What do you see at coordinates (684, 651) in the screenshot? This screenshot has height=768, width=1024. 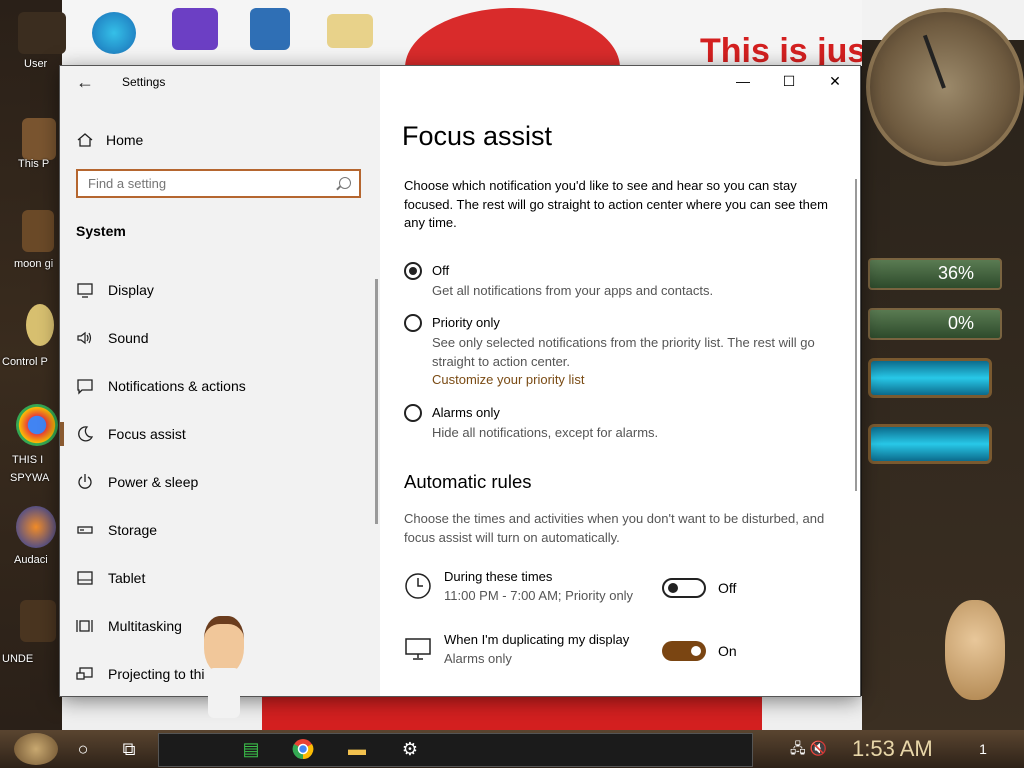 I see `toggle-duplicating-display` at bounding box center [684, 651].